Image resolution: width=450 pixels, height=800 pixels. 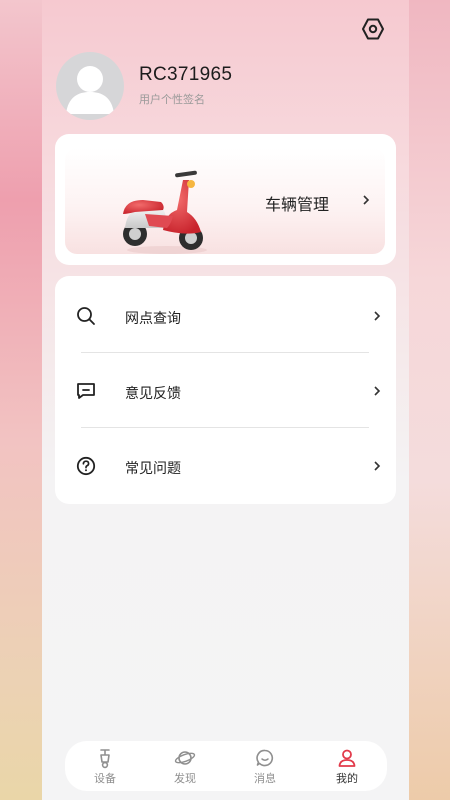 I want to click on vehicle-management-card: 车辆管理, so click(x=225, y=199).